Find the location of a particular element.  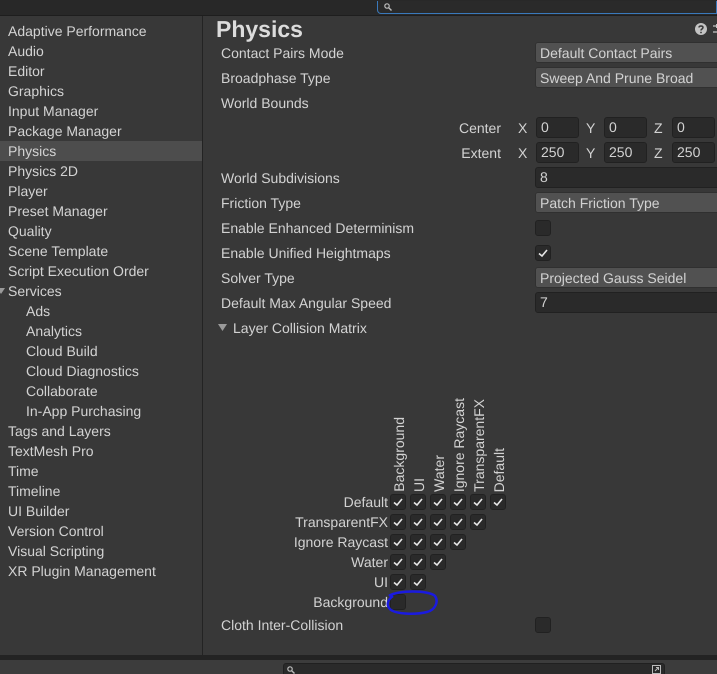

help-icon is located at coordinates (701, 29).